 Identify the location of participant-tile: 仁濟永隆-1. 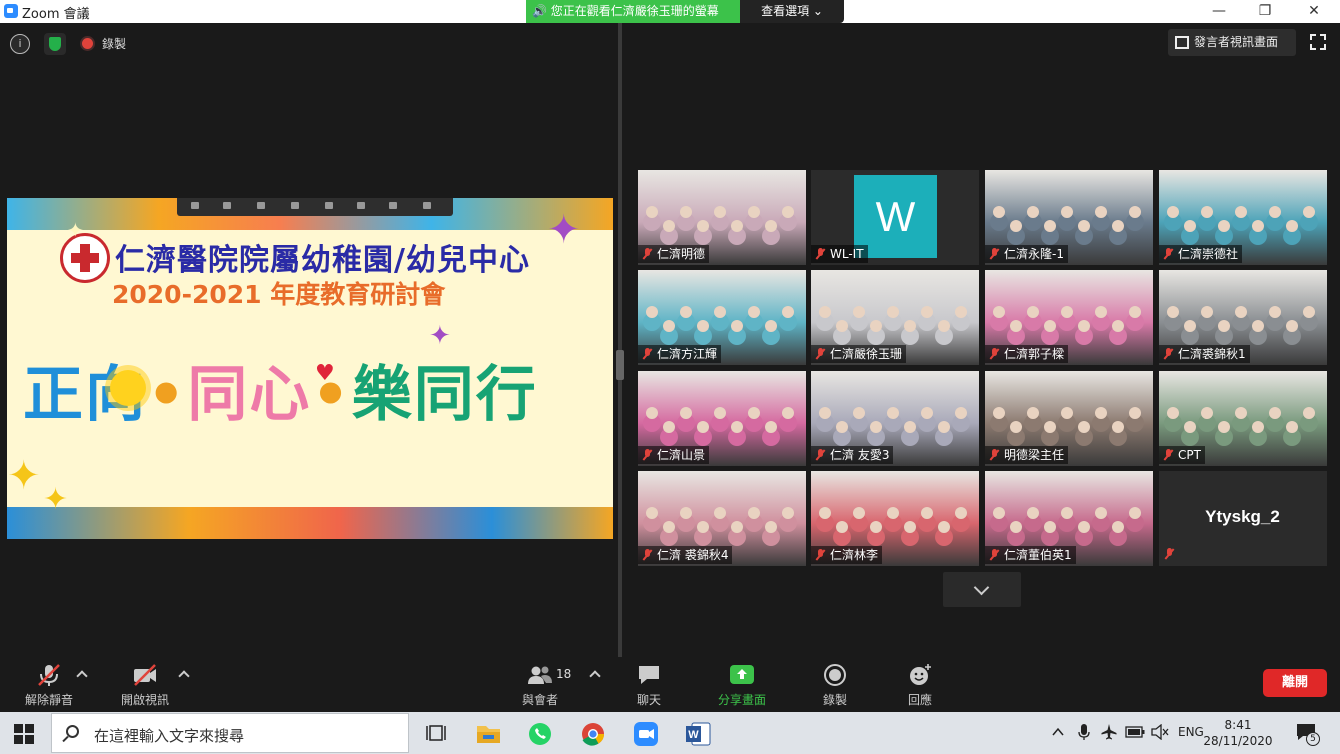
(1069, 217).